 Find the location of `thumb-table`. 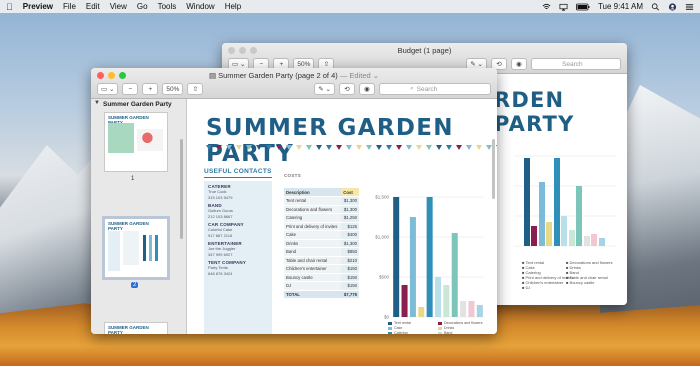

thumb-table is located at coordinates (131, 248).